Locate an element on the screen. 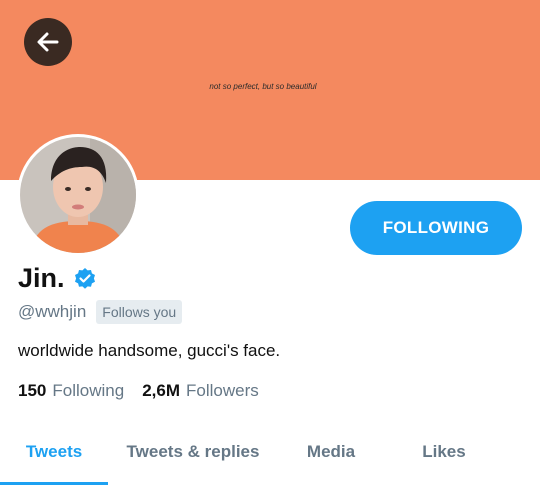 The width and height of the screenshot is (540, 487). arrow-left-icon is located at coordinates (48, 42).